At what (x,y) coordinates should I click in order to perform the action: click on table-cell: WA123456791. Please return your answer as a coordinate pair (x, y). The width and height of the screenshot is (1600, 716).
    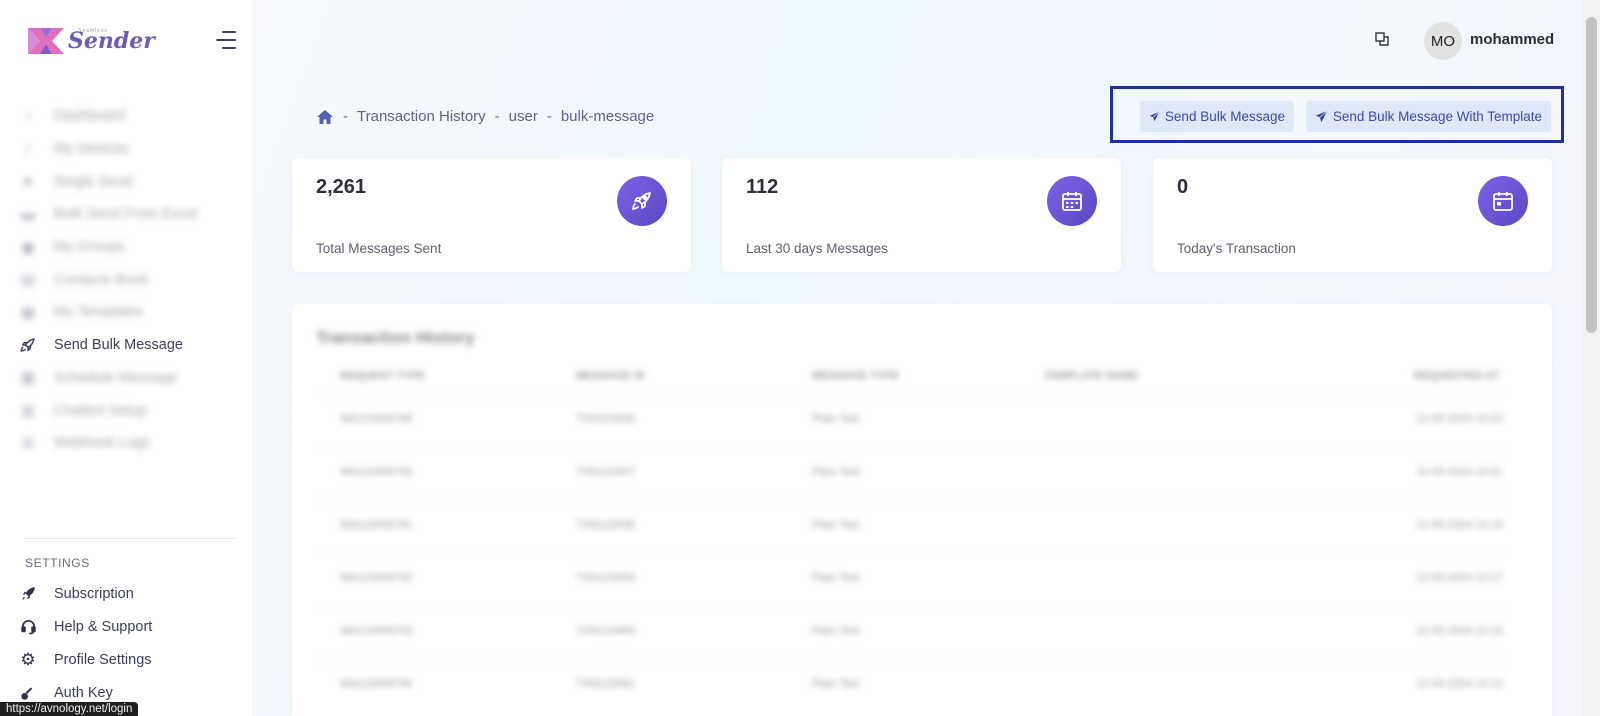
    Looking at the image, I should click on (376, 525).